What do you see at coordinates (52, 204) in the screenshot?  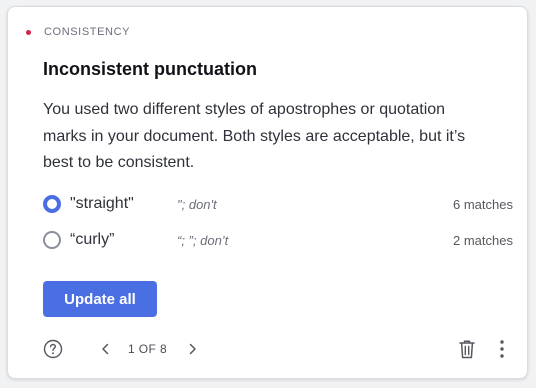 I see `option-straight-radio` at bounding box center [52, 204].